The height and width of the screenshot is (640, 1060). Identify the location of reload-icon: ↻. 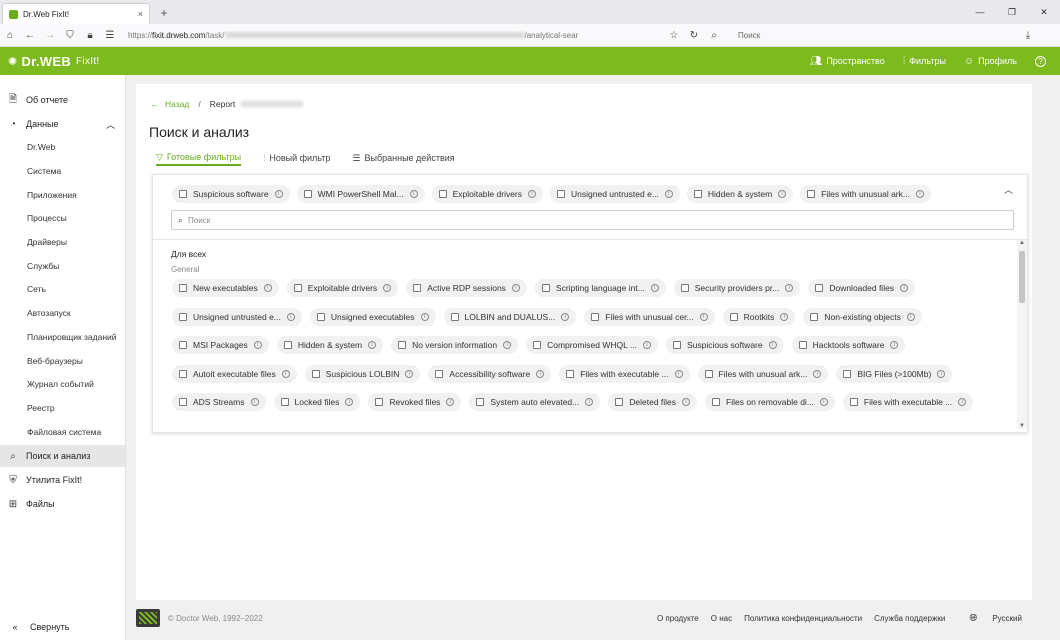
(694, 35).